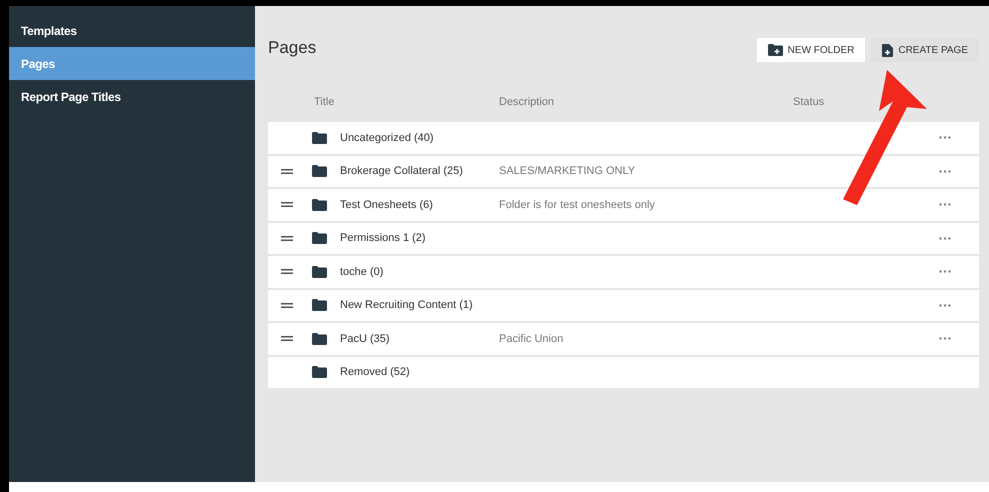 The width and height of the screenshot is (989, 492). Describe the element at coordinates (402, 171) in the screenshot. I see `folder-title: Brokerage Collateral (25)` at that location.